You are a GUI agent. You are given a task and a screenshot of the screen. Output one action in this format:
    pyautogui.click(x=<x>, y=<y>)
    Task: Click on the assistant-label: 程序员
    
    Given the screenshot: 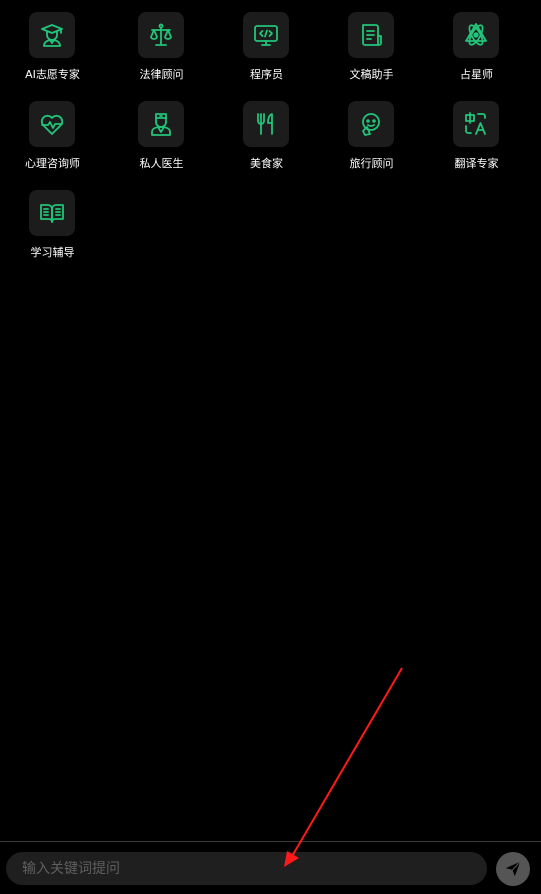 What is the action you would take?
    pyautogui.click(x=266, y=74)
    